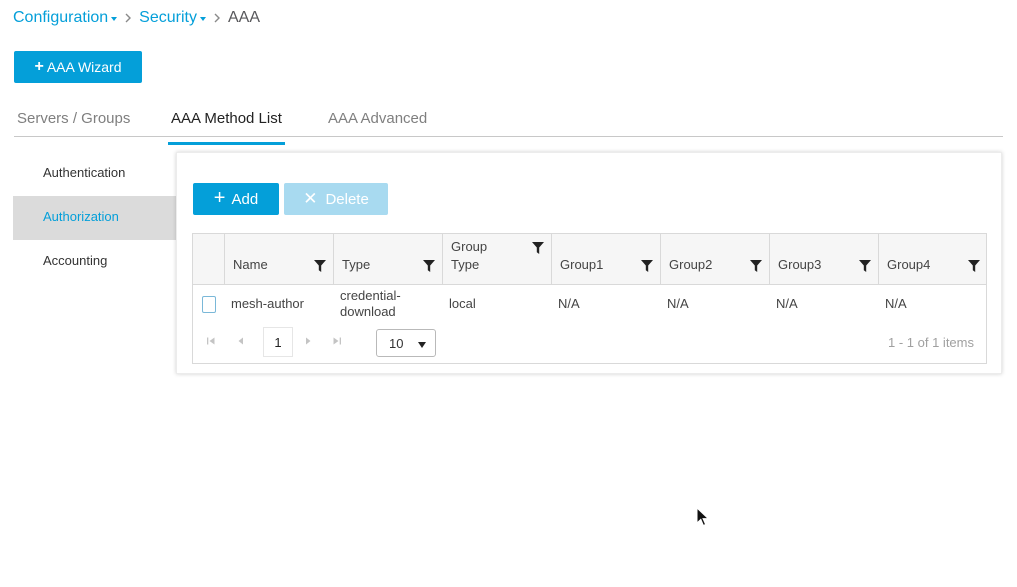  What do you see at coordinates (347, 199) in the screenshot?
I see `delete-button-label: Delete` at bounding box center [347, 199].